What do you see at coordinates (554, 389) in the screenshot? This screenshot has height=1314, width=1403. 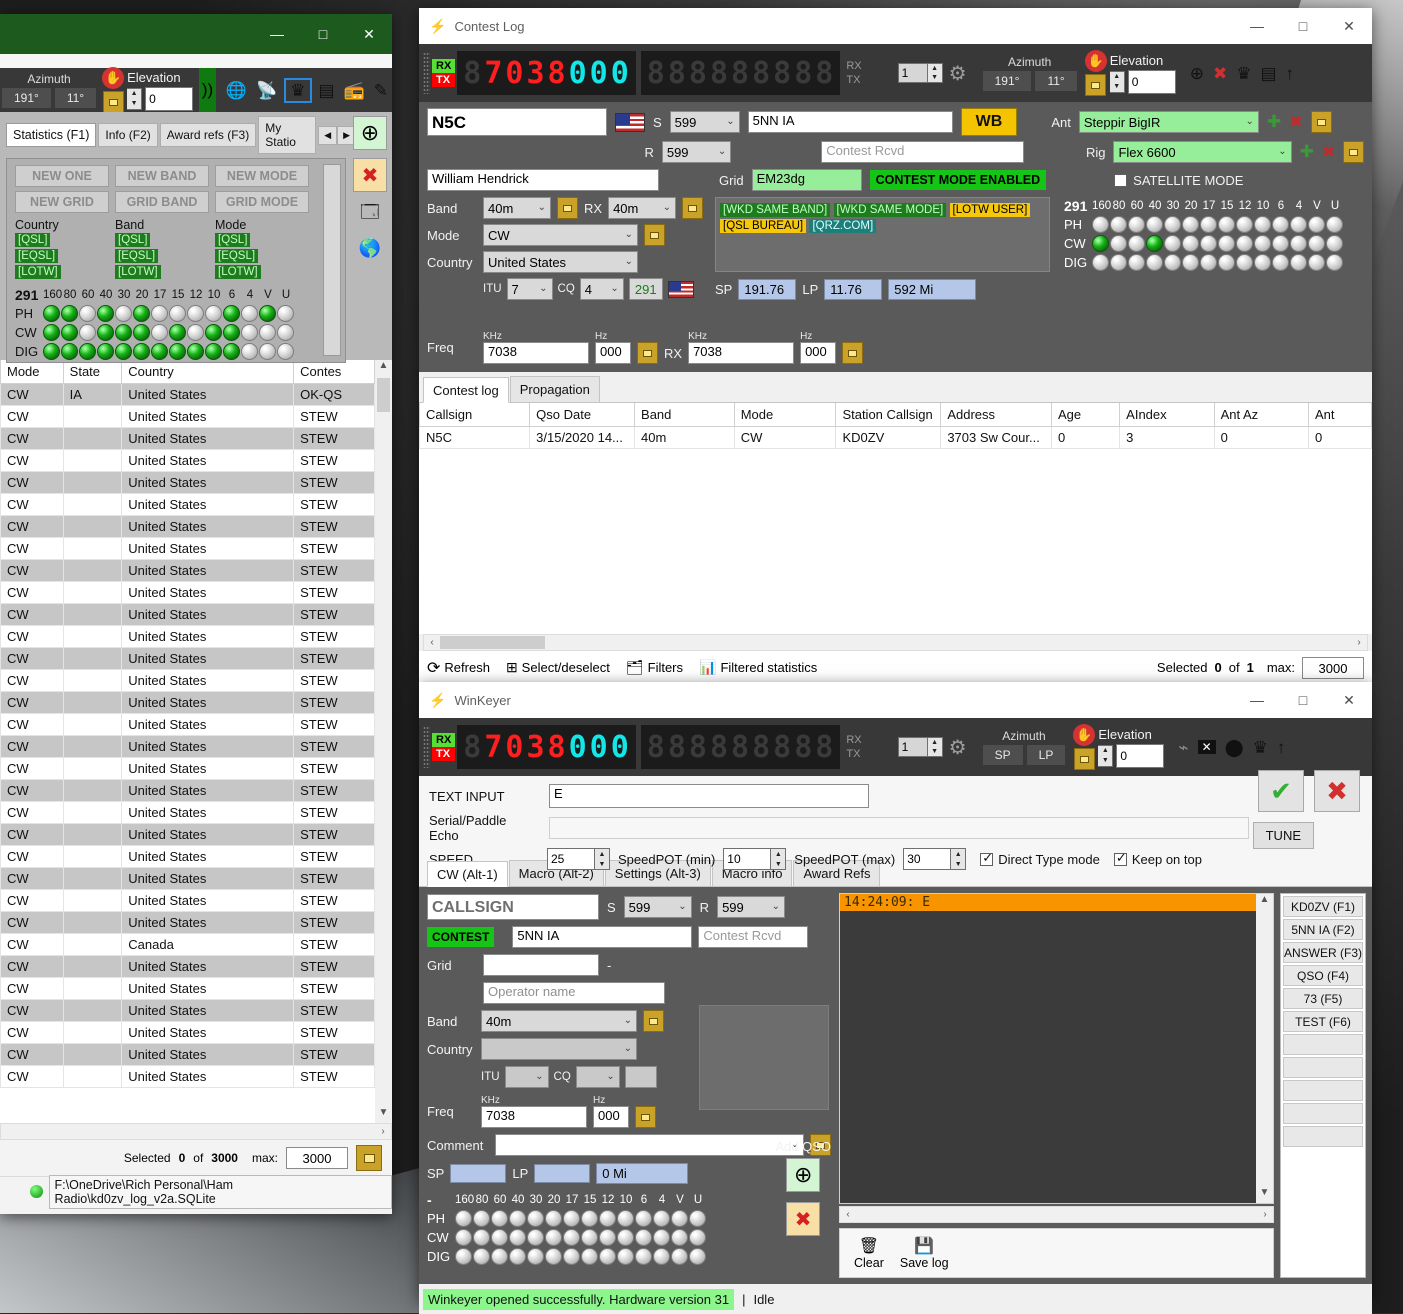 I see `tab-propagation: Propagation` at bounding box center [554, 389].